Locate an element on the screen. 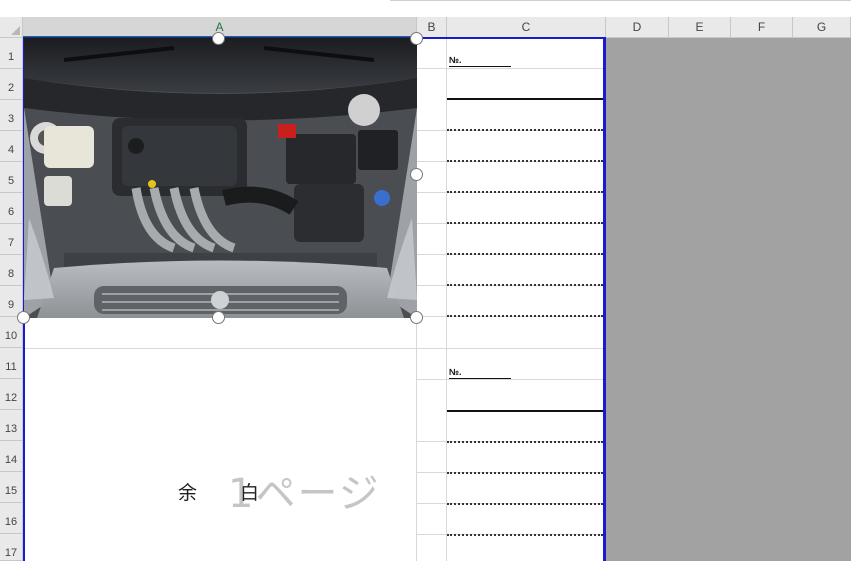 This screenshot has width=851, height=561. row-header-3: 3 is located at coordinates (11, 115).